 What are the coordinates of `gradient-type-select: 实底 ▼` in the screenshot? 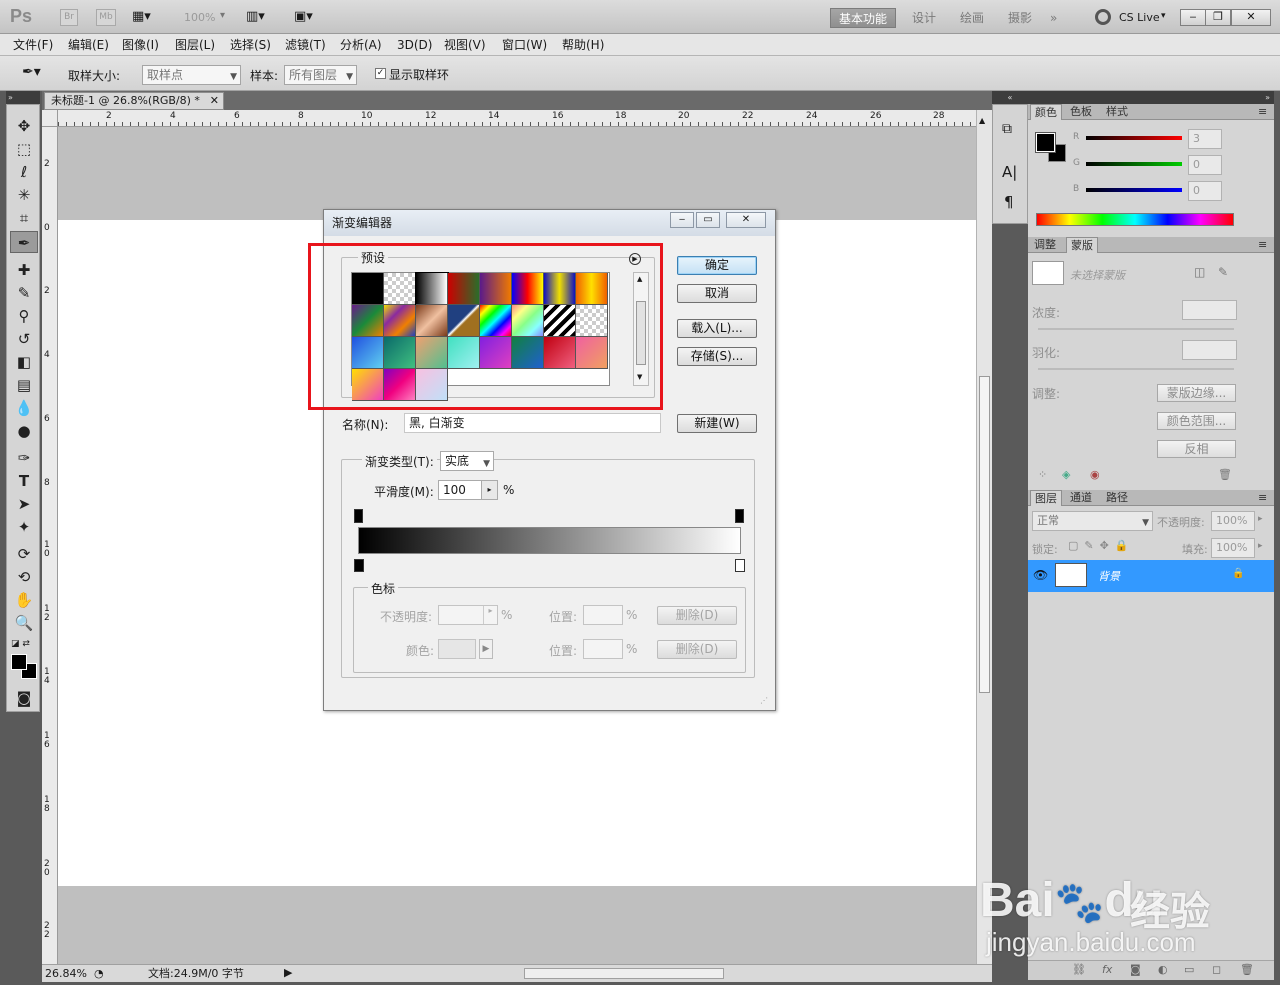 It's located at (467, 461).